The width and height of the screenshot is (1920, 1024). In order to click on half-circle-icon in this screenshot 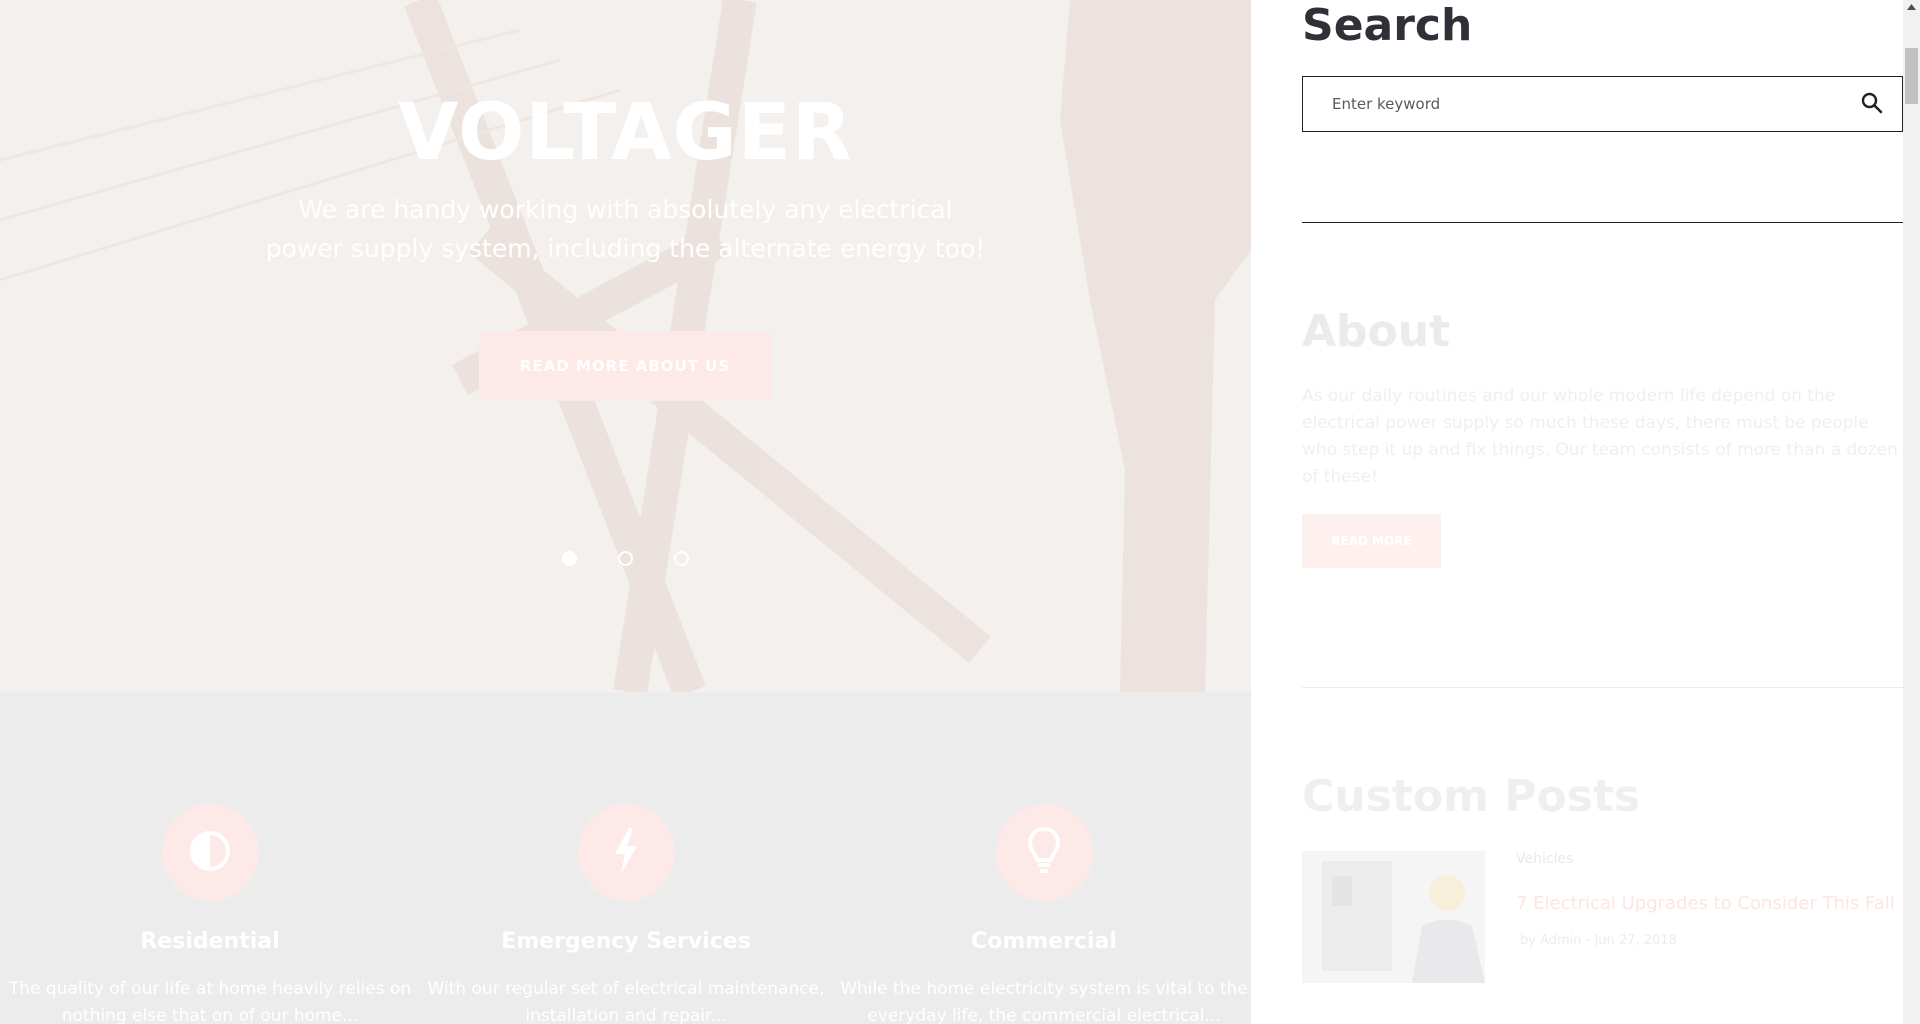, I will do `click(210, 853)`.